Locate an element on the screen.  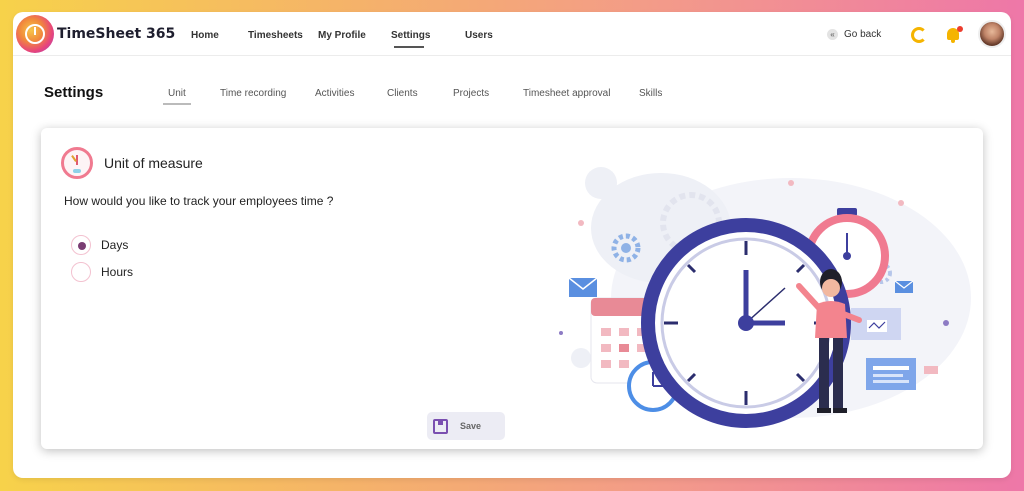
save-button: Save is located at coordinates (466, 426).